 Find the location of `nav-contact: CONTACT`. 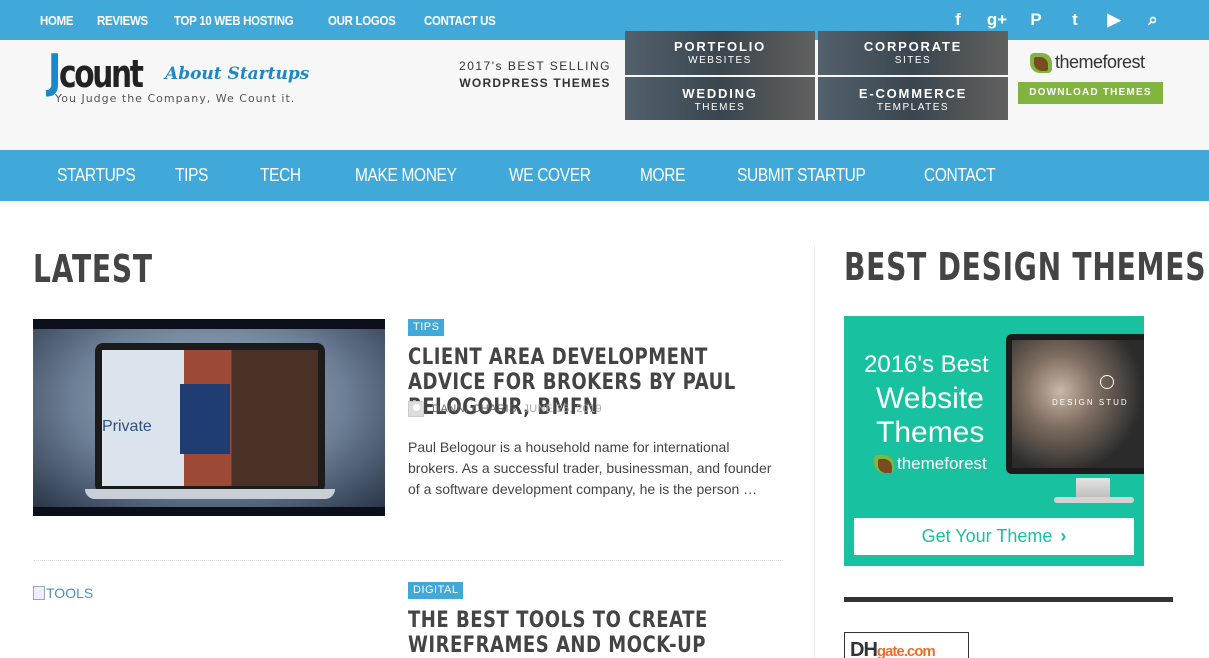

nav-contact: CONTACT is located at coordinates (960, 175).